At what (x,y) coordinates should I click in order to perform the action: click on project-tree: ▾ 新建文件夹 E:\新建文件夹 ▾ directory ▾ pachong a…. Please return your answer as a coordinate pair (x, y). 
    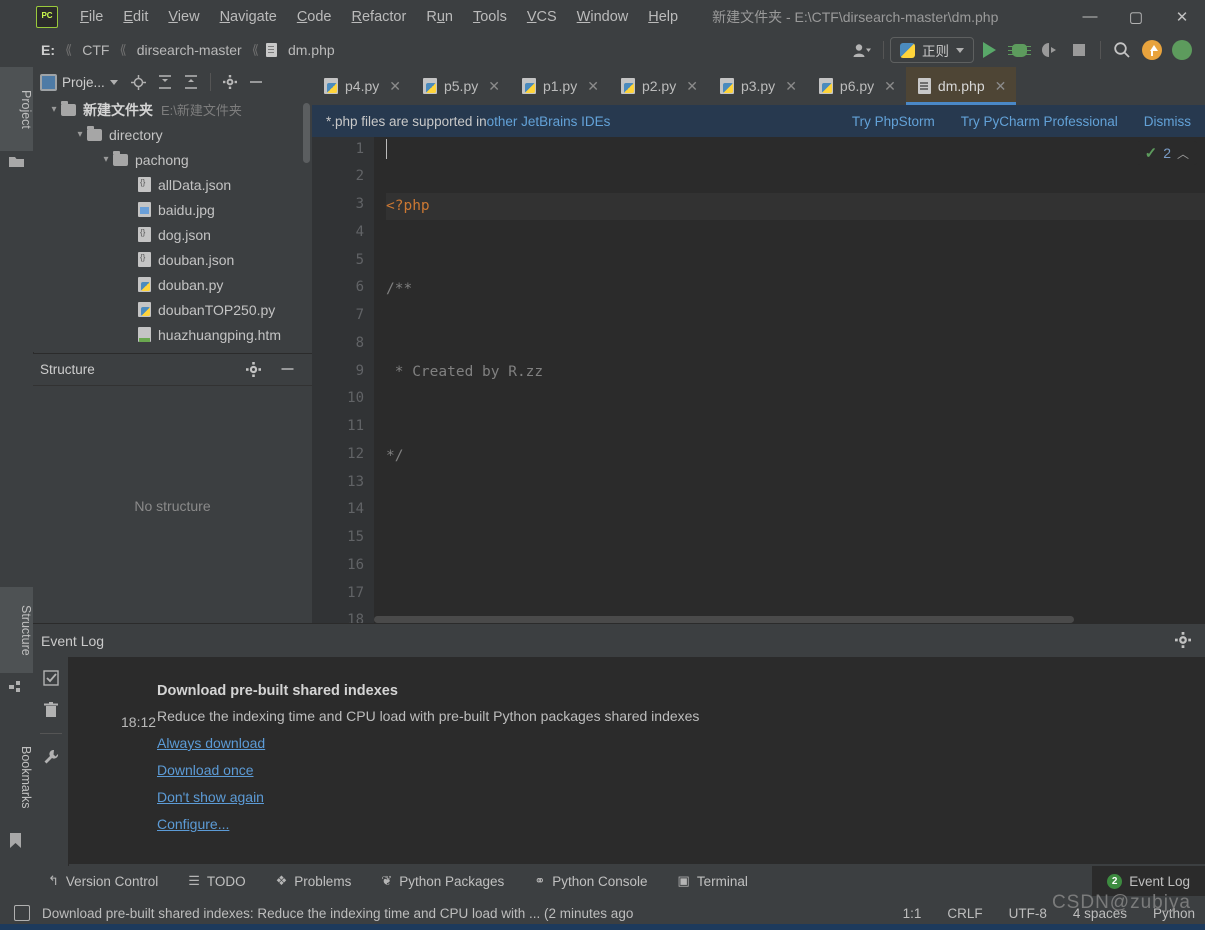
    Looking at the image, I should click on (172, 224).